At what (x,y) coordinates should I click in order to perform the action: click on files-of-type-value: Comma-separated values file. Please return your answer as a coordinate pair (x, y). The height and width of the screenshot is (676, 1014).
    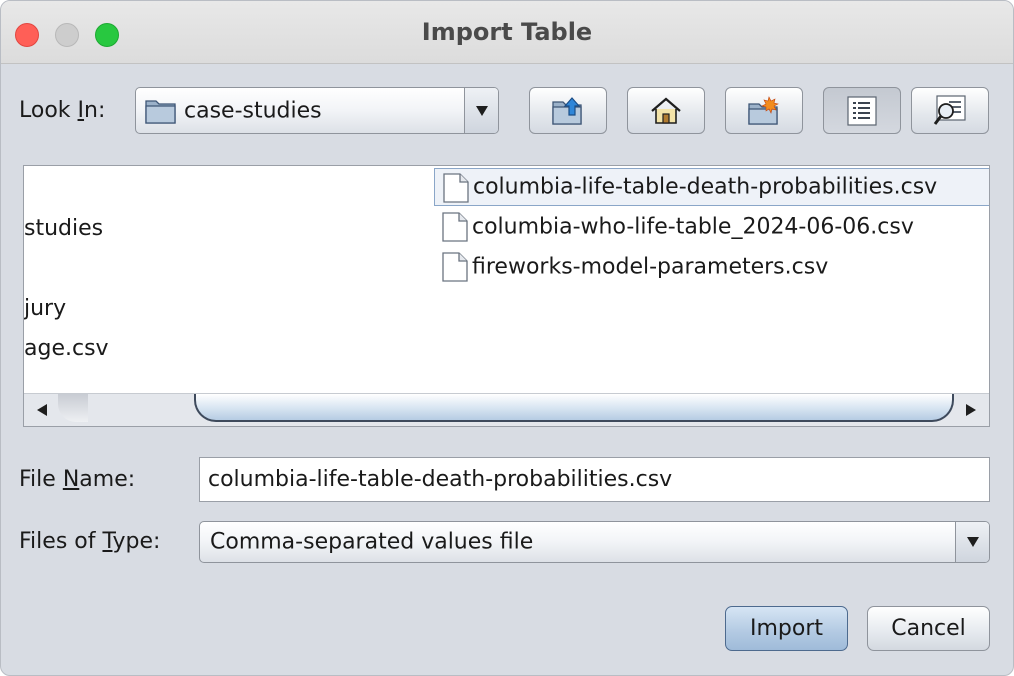
    Looking at the image, I should click on (372, 542).